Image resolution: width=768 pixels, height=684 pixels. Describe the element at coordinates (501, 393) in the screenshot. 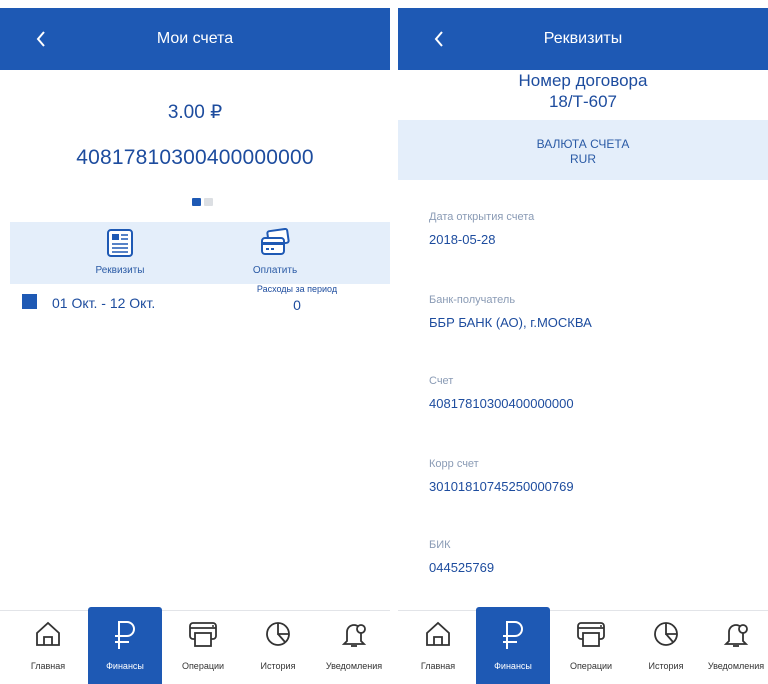

I see `field-account: Счет 40817810300400000000` at that location.